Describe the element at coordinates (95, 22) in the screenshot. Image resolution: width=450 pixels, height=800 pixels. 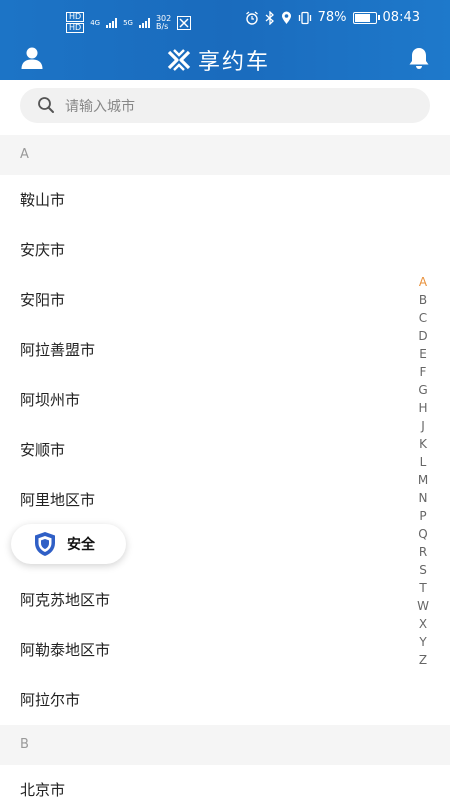
I see `net-type-1: 4G` at that location.